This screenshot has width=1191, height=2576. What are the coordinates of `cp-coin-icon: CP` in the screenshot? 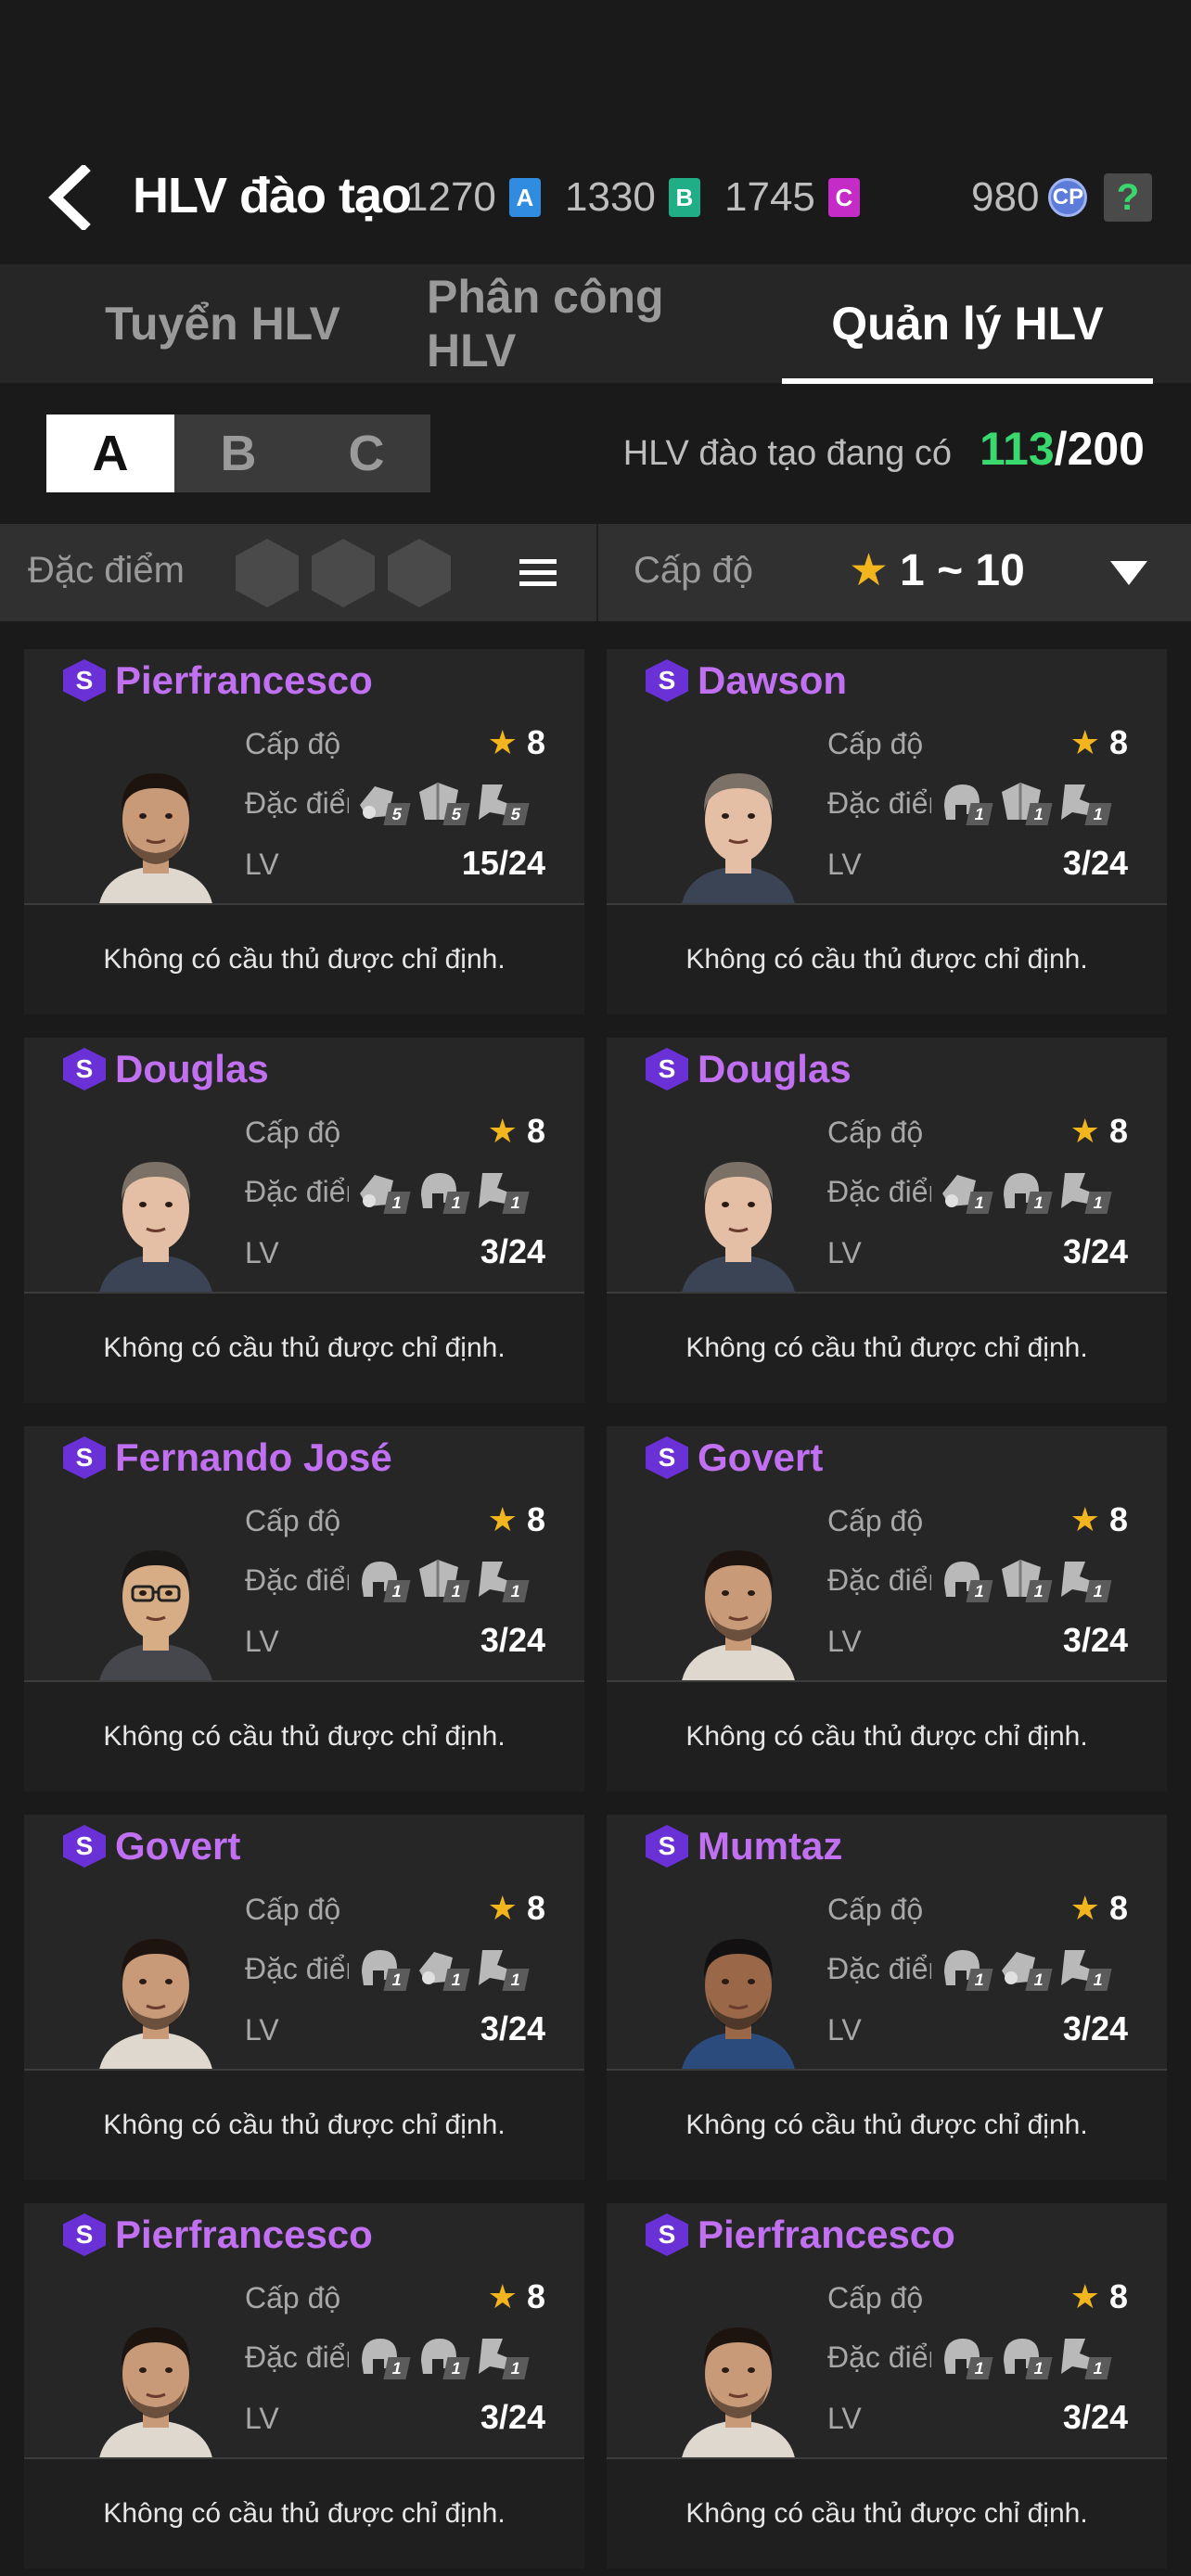 It's located at (1068, 197).